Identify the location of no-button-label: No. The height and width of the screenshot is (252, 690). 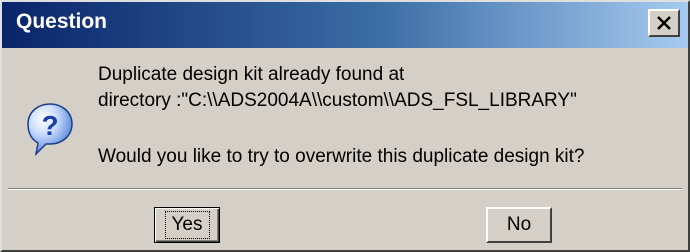
(519, 224).